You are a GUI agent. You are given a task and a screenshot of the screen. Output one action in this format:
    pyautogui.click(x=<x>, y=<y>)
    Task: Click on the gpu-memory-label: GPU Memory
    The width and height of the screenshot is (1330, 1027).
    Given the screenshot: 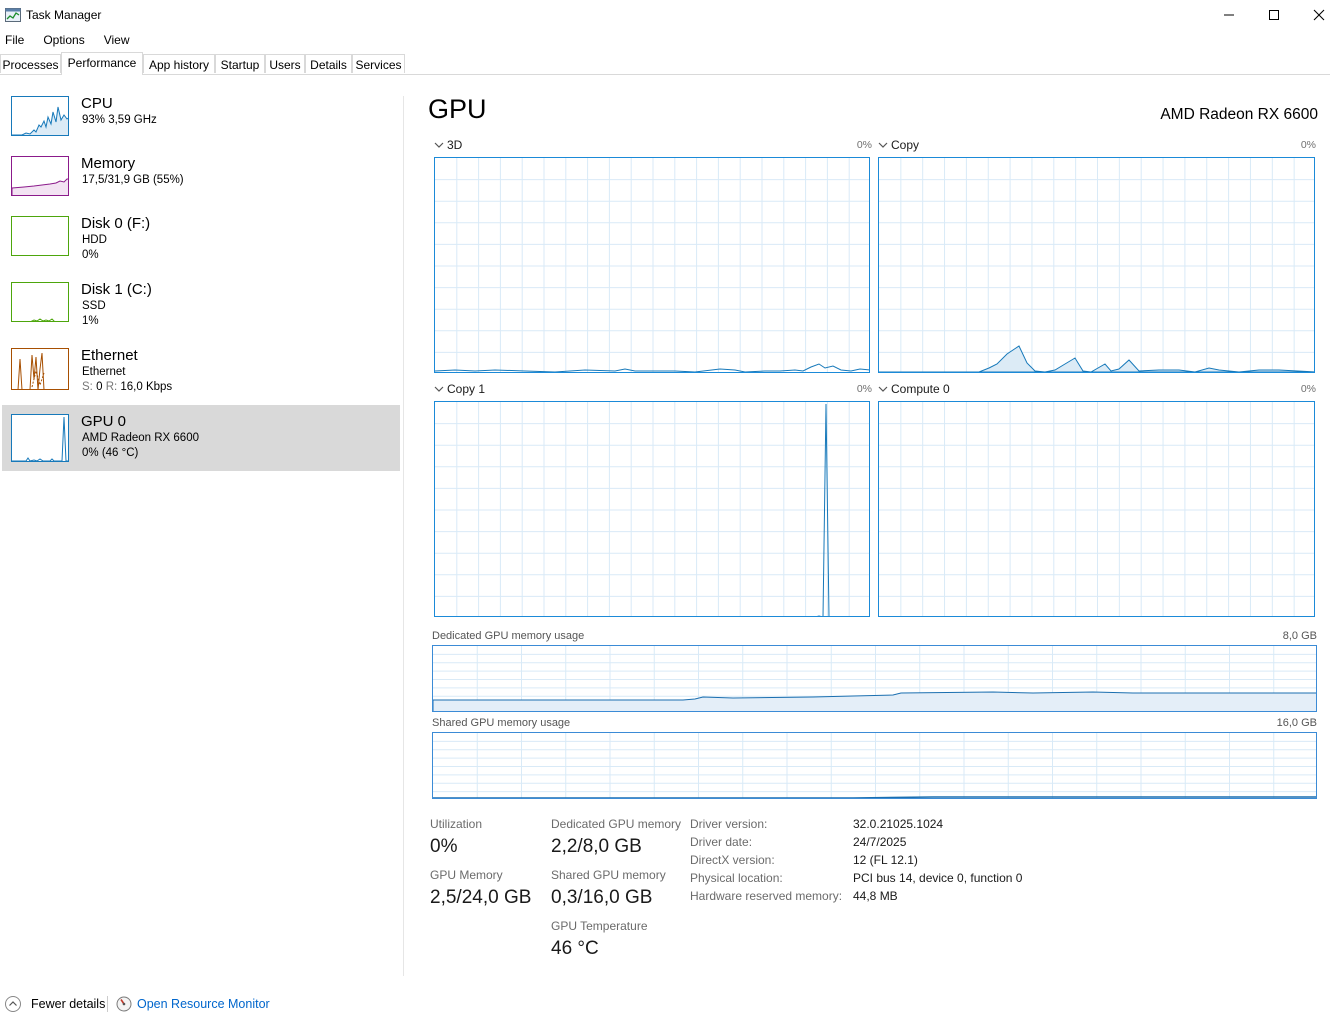 What is the action you would take?
    pyautogui.click(x=466, y=875)
    